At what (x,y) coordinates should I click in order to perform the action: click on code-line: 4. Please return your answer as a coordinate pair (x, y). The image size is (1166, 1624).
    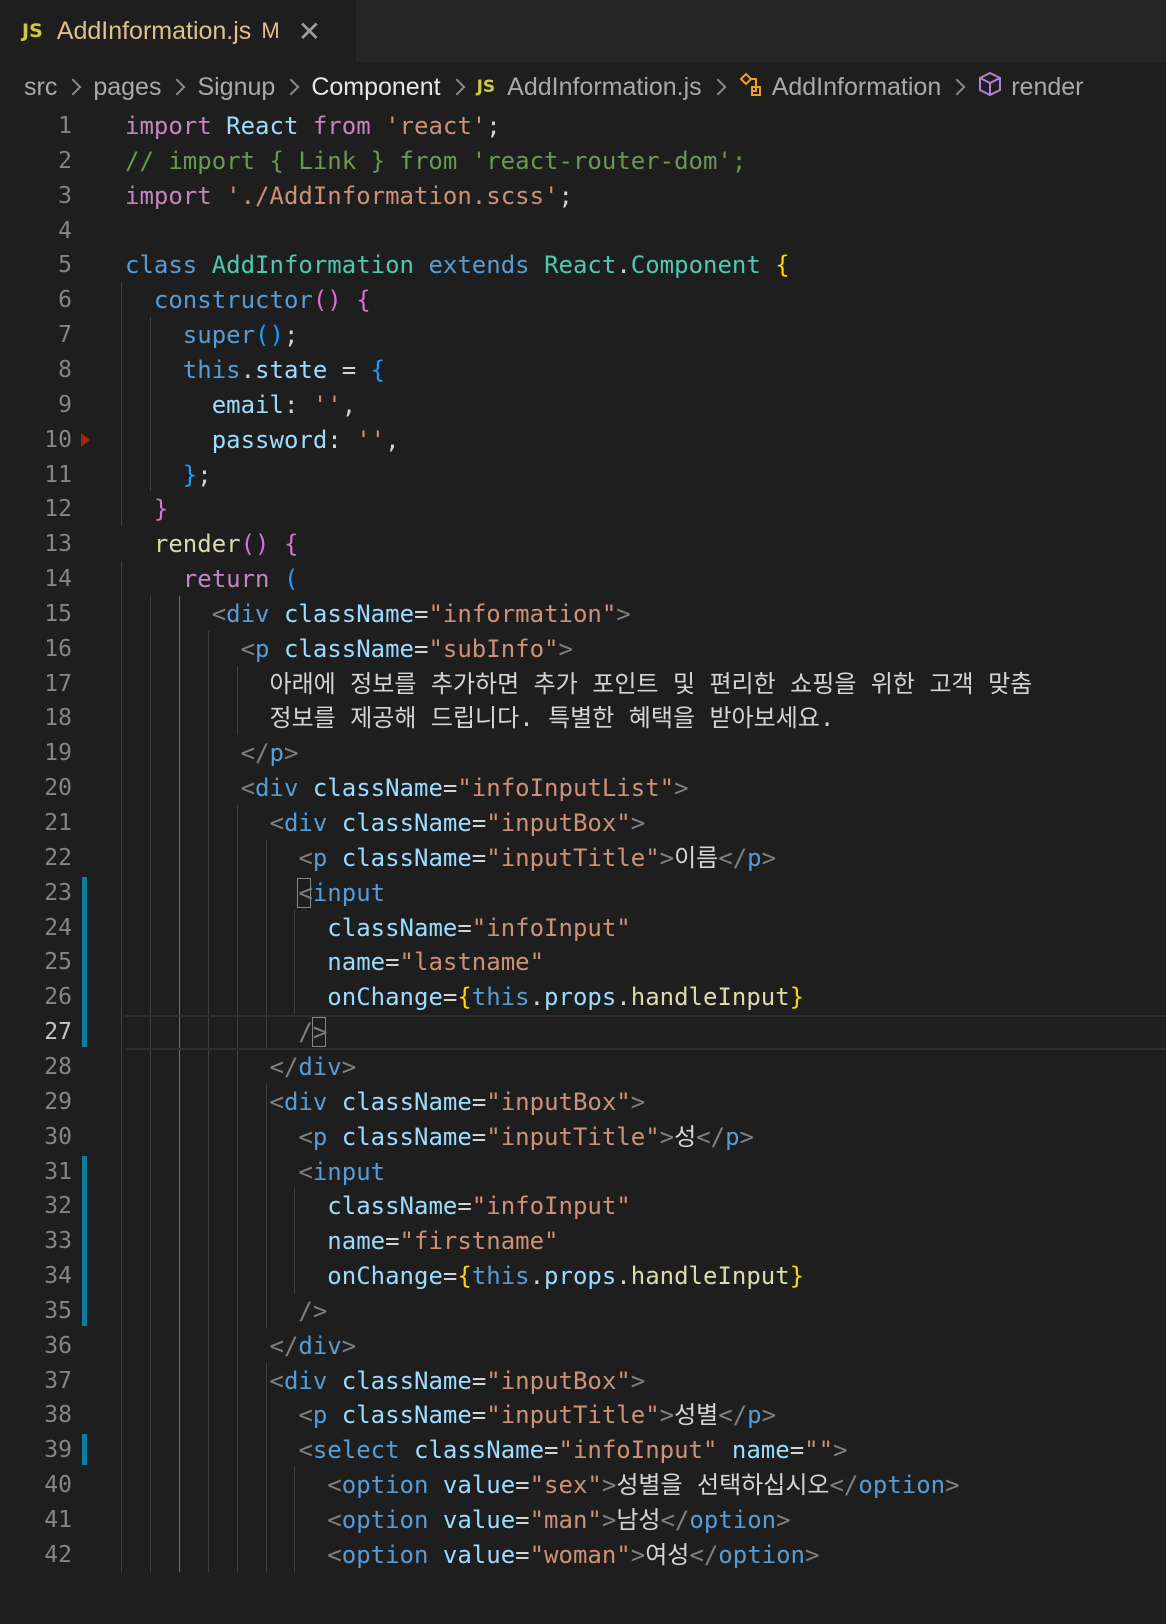
    Looking at the image, I should click on (583, 231).